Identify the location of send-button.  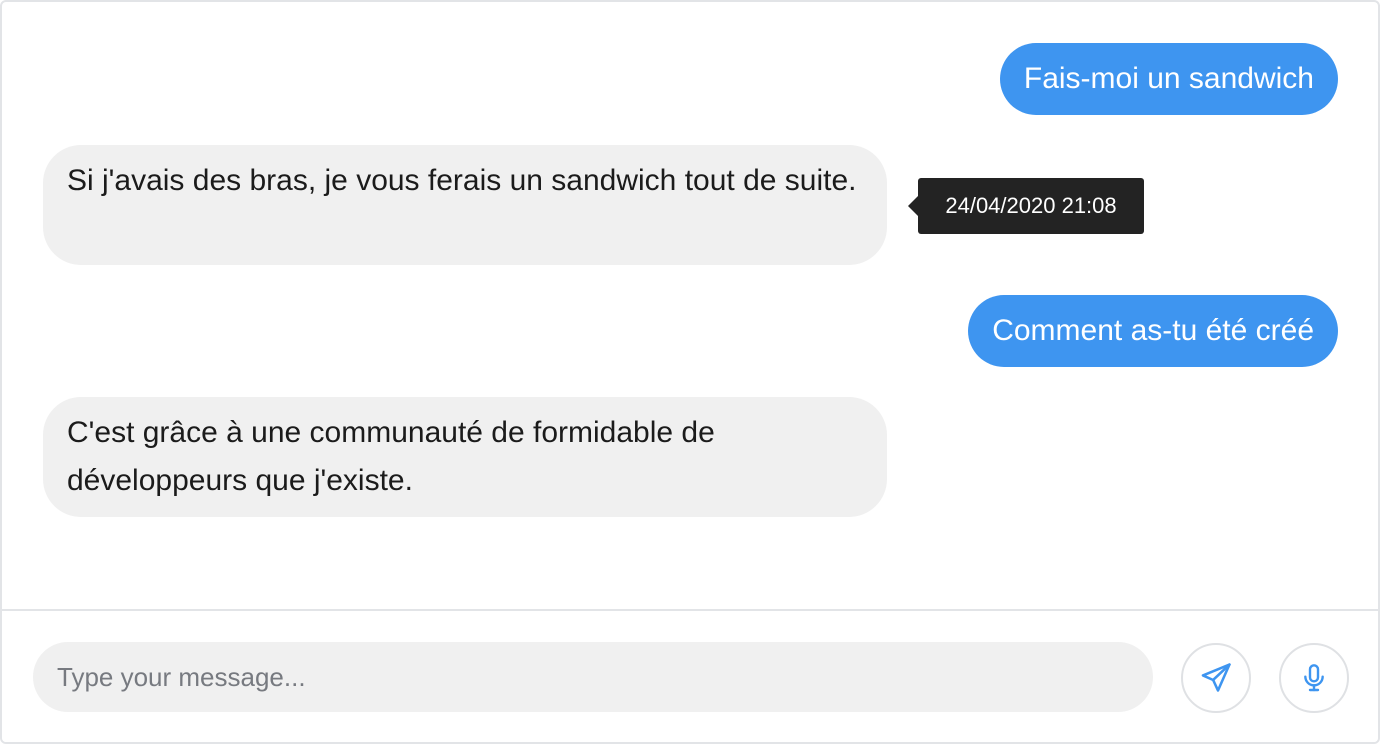
(1216, 678).